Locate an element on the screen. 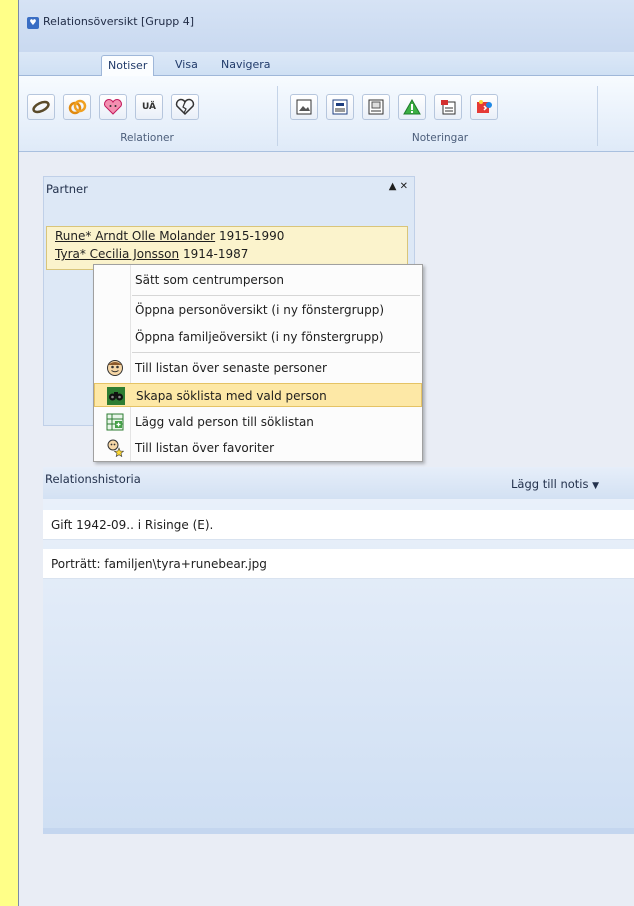 This screenshot has width=634, height=906. relation-history-header: Relationshistoria Lägg till notis ▼ is located at coordinates (338, 483).